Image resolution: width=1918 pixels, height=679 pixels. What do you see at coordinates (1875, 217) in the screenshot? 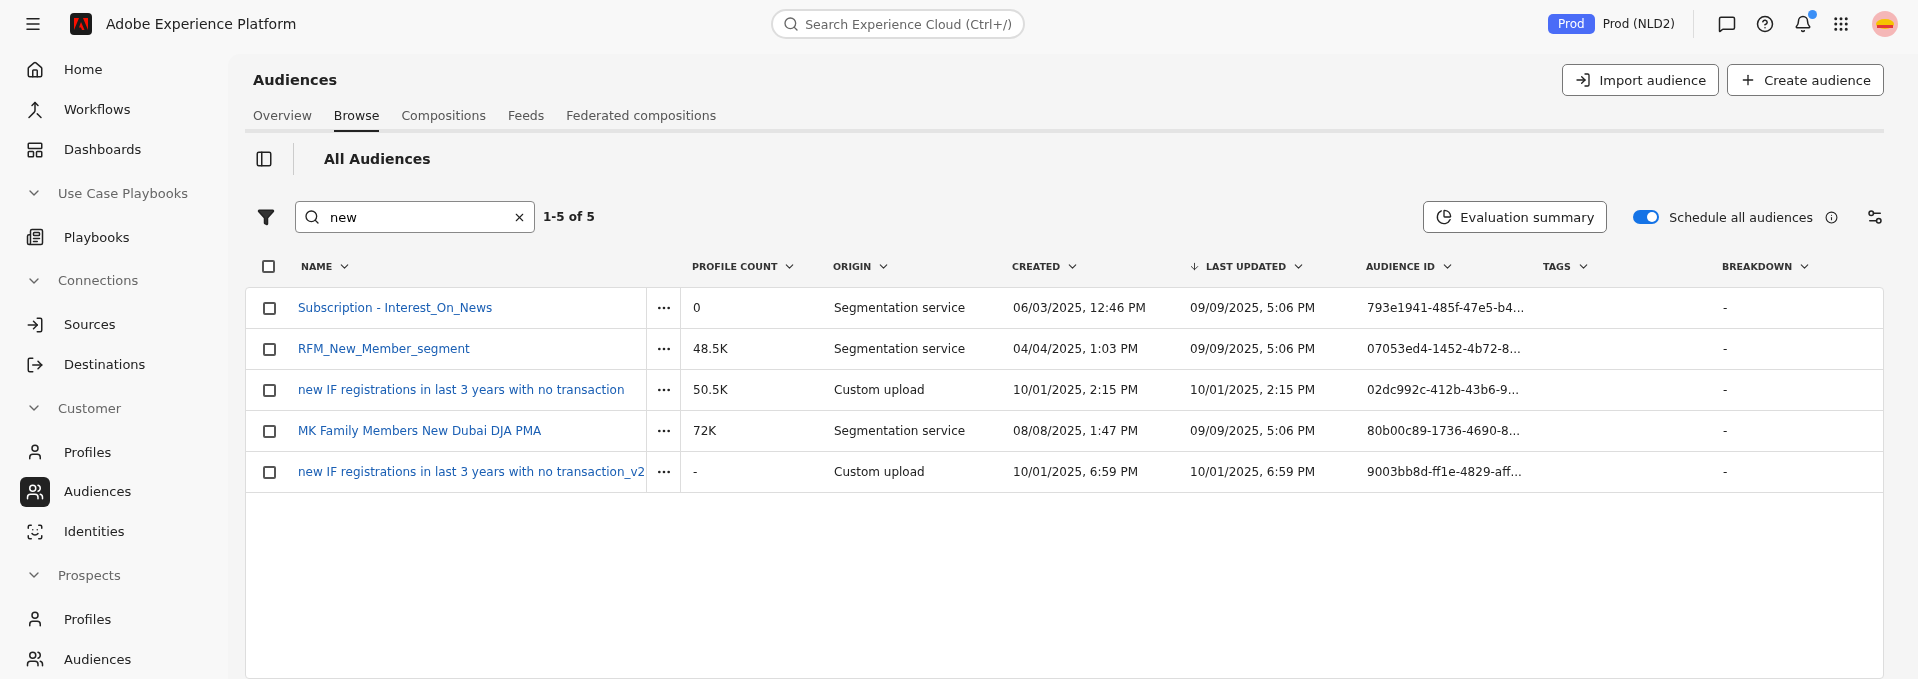
I see `column-settings-icon` at bounding box center [1875, 217].